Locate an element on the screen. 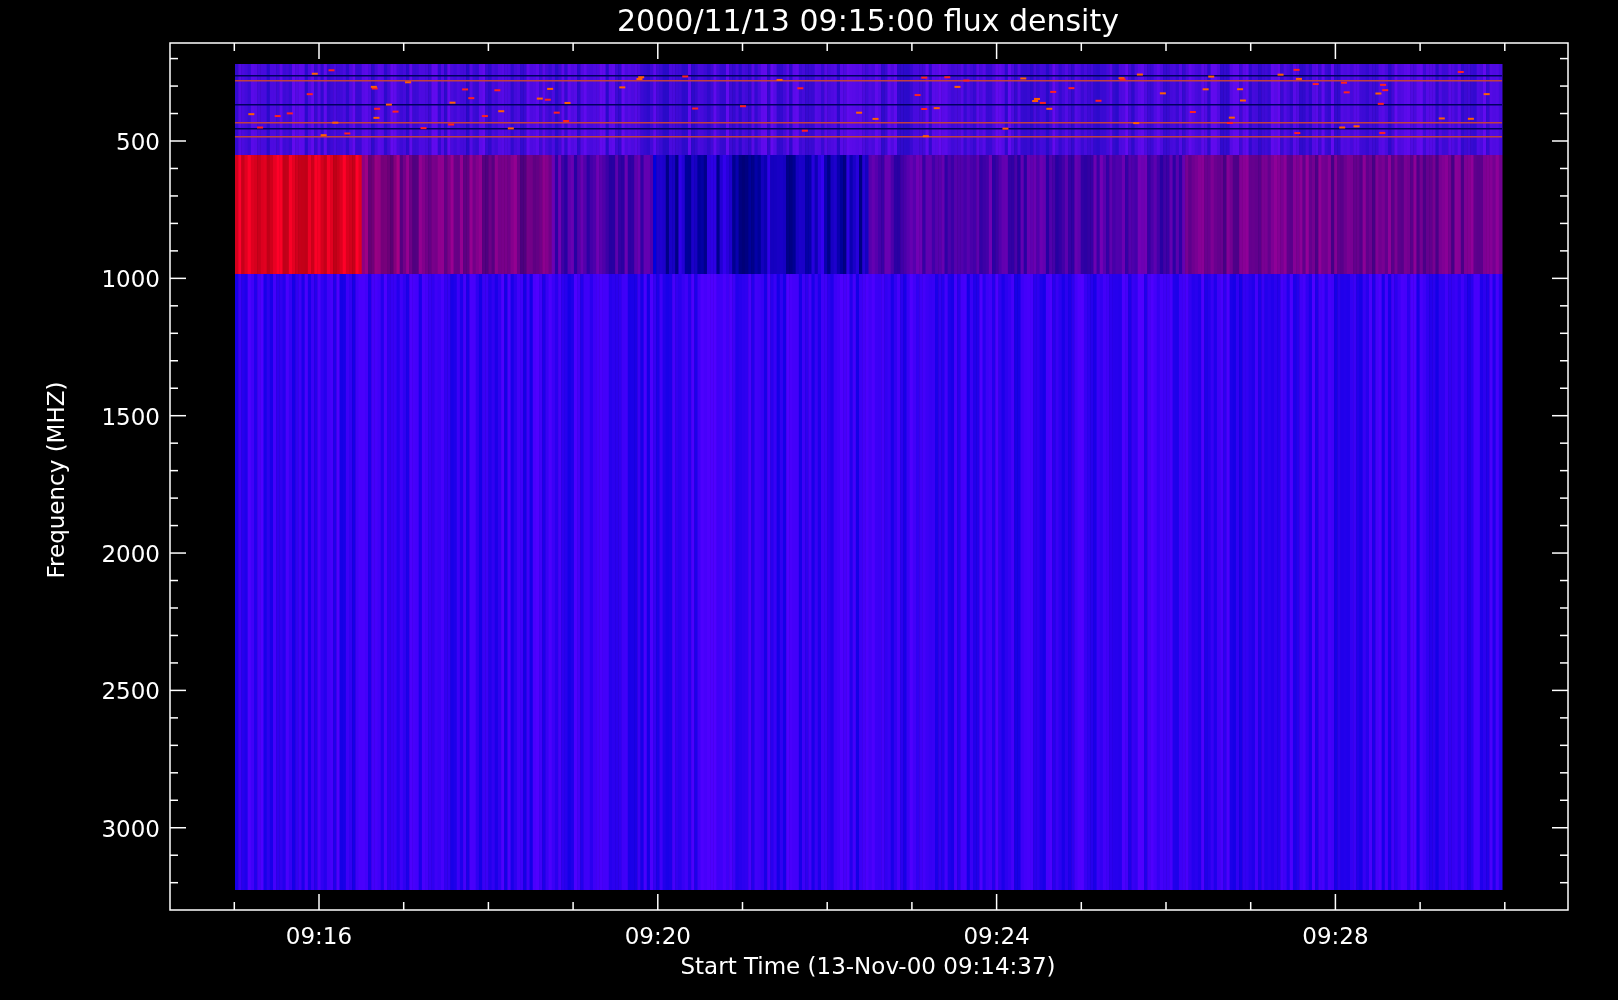 Image resolution: width=1618 pixels, height=1000 pixels. y-tick-label: 1500 is located at coordinates (130, 416).